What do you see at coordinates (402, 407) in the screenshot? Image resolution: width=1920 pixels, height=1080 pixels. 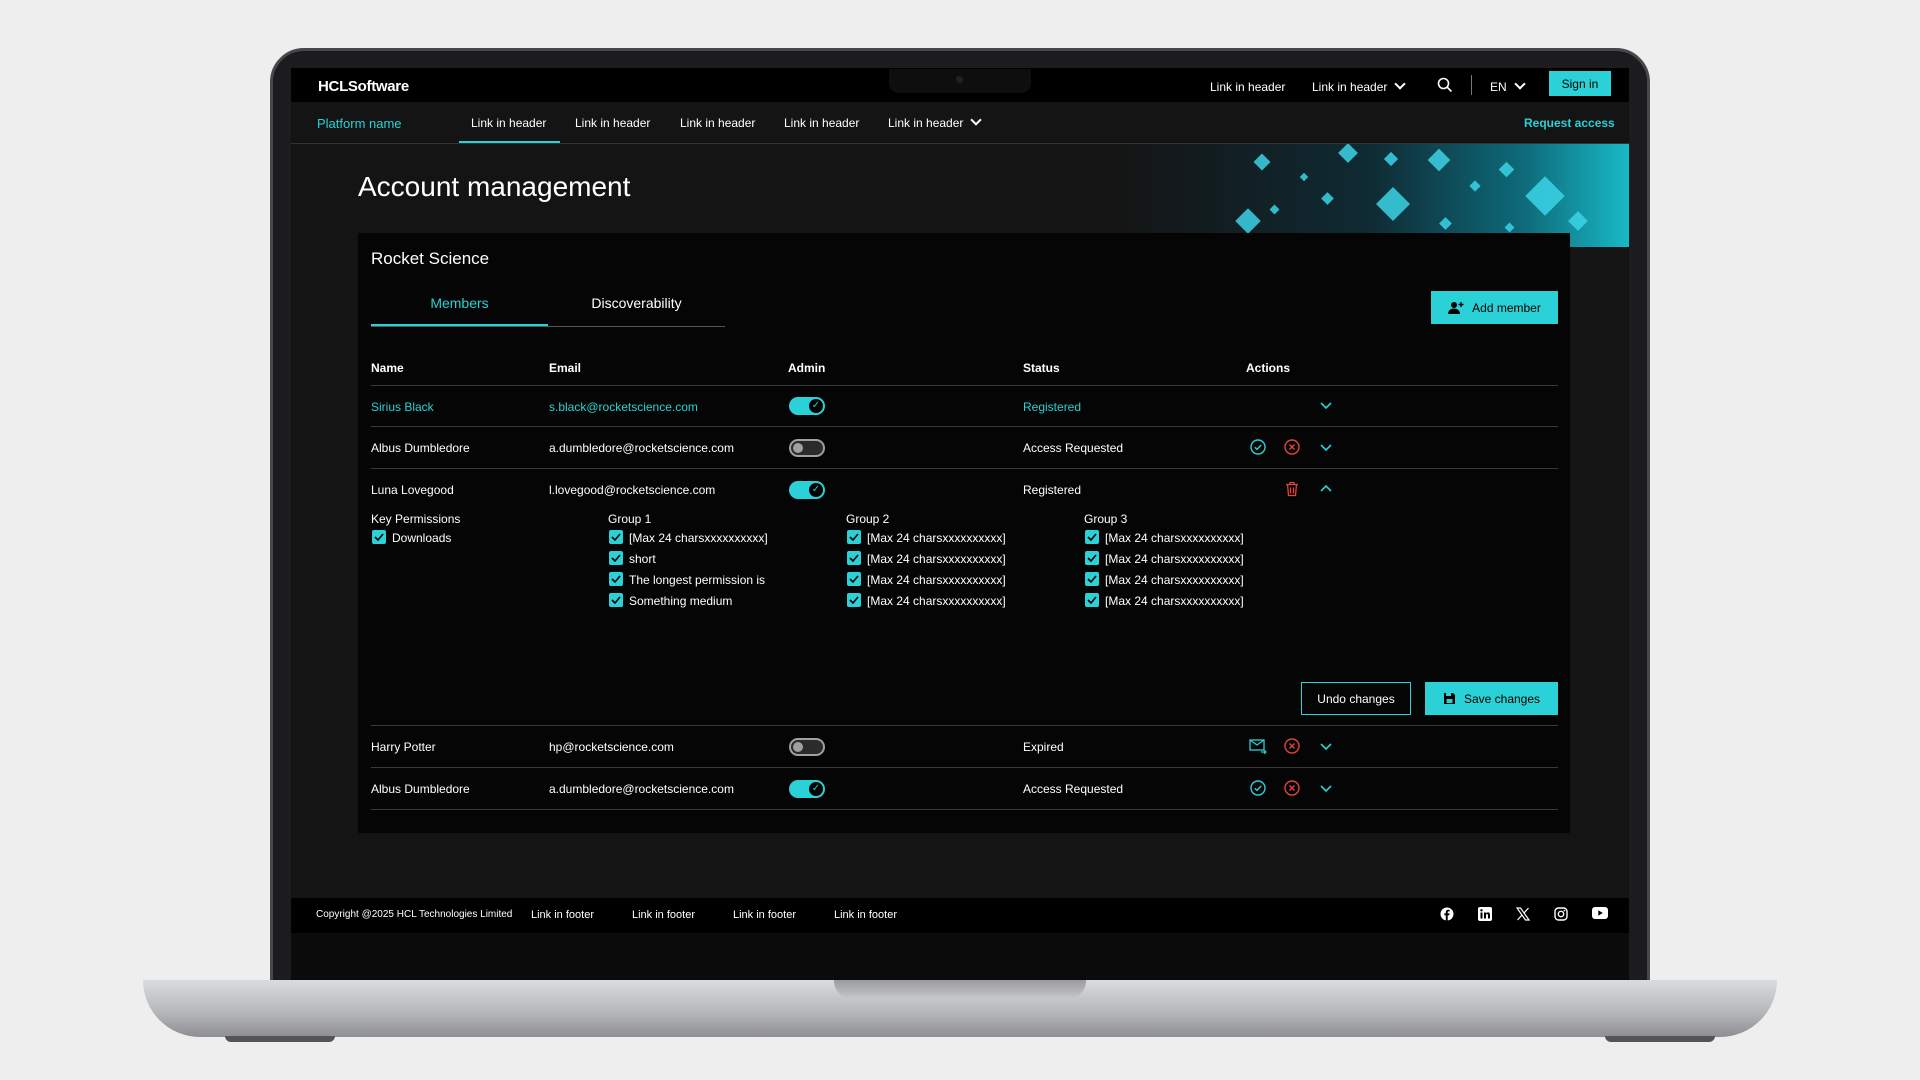 I see `member-name: Sirius Black` at bounding box center [402, 407].